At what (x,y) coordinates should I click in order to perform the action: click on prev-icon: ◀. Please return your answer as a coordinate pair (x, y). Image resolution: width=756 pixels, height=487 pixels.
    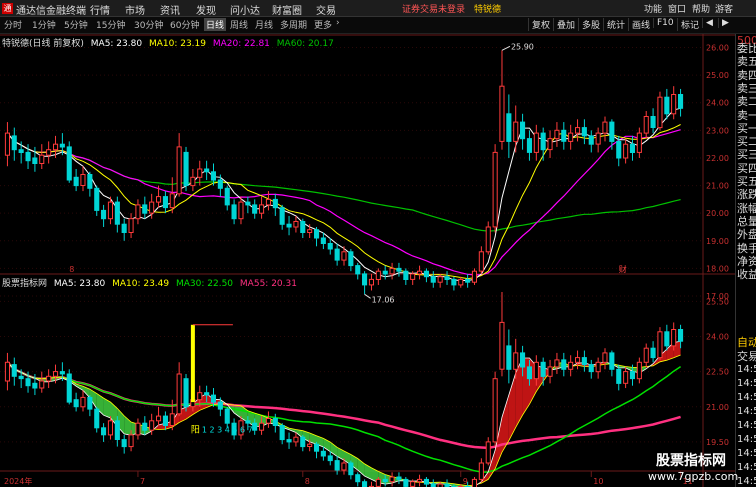
    Looking at the image, I should click on (707, 23).